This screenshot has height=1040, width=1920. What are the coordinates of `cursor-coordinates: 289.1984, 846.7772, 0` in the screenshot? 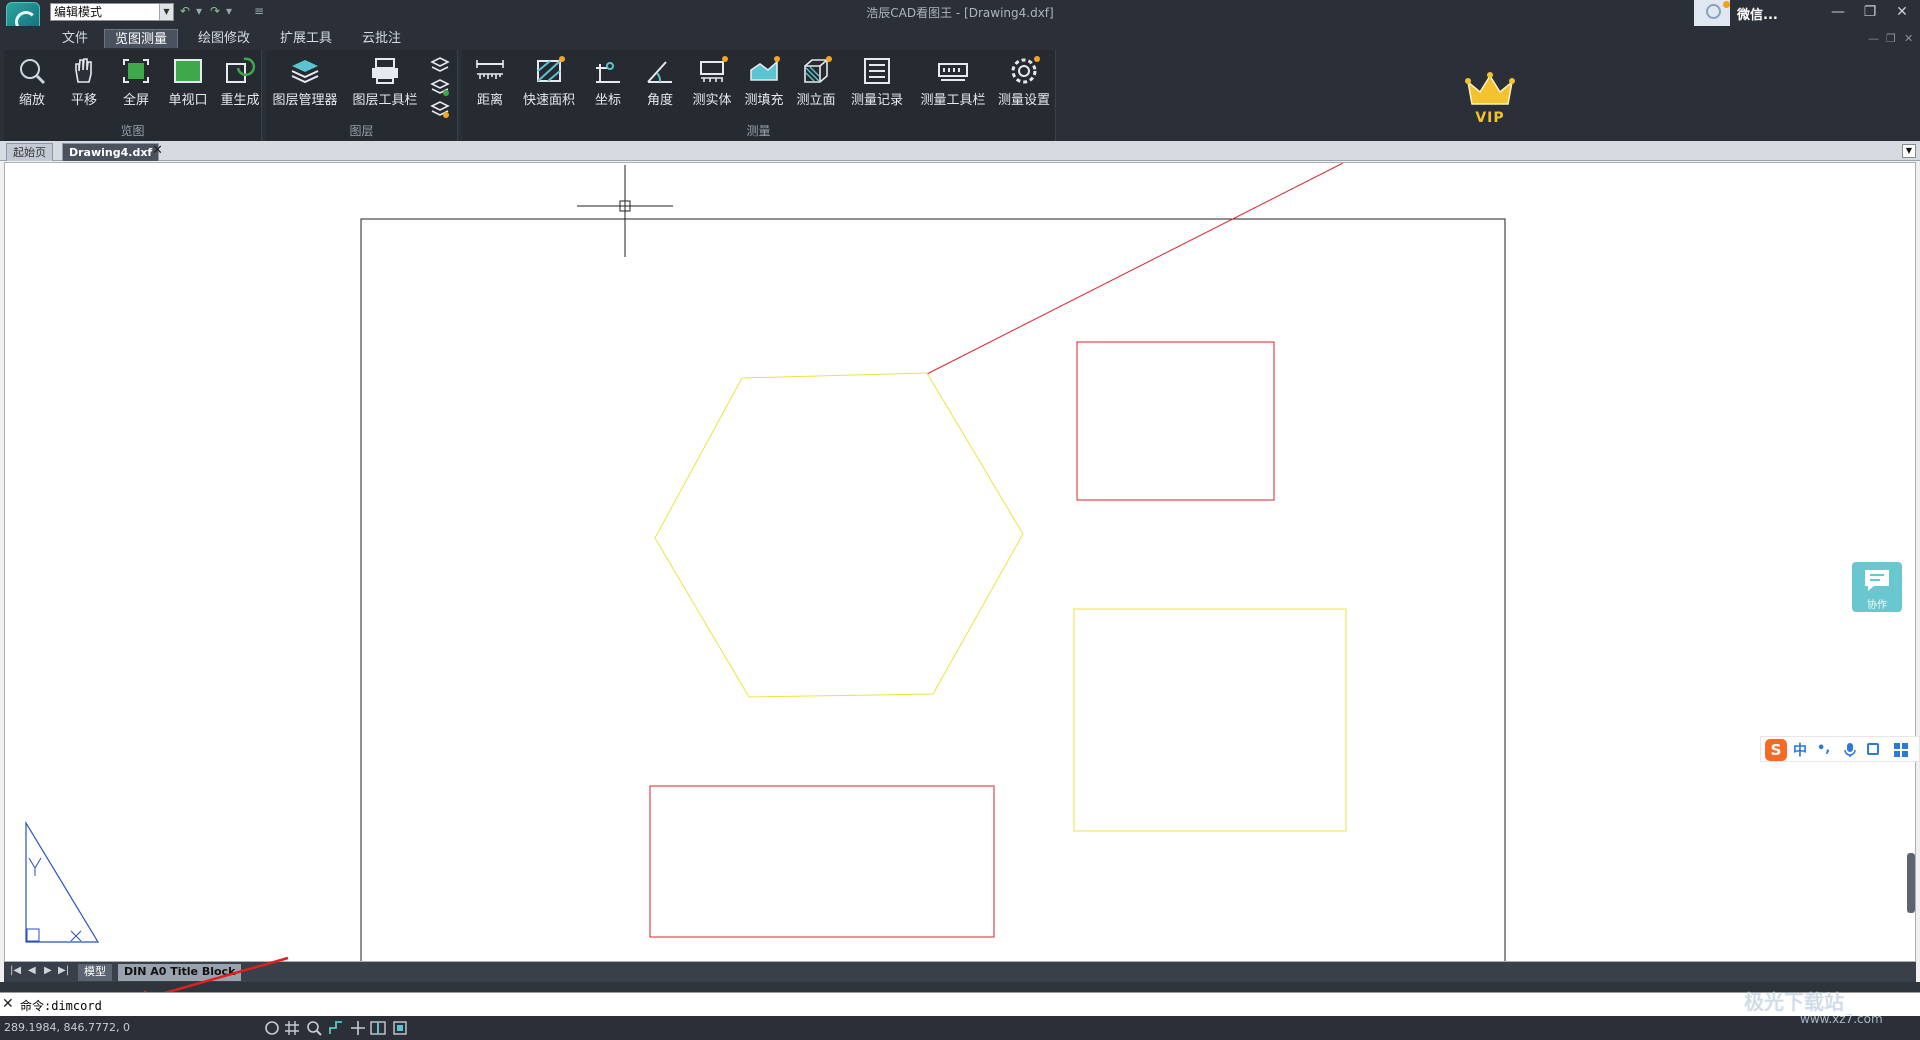 It's located at (67, 1027).